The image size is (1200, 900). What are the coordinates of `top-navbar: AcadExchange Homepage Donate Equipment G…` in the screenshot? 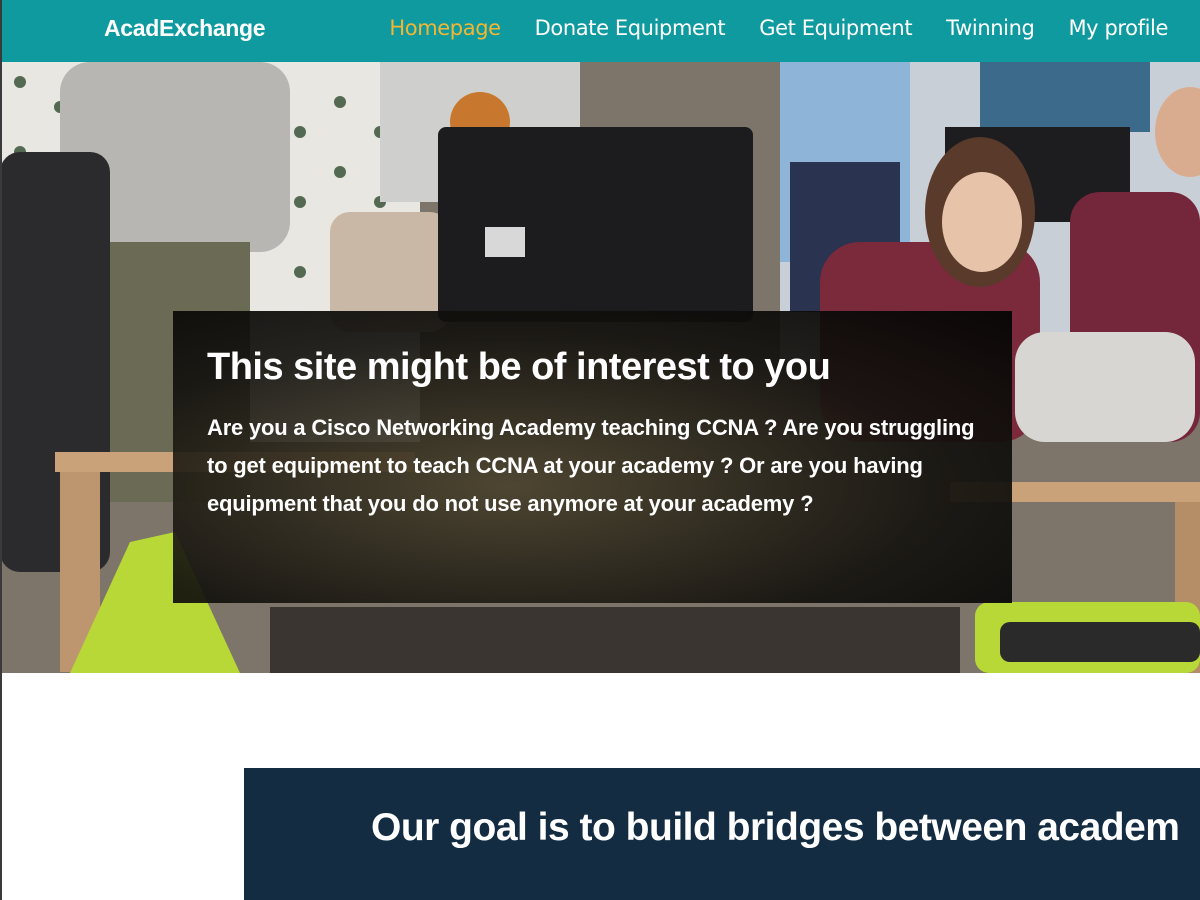 It's located at (600, 31).